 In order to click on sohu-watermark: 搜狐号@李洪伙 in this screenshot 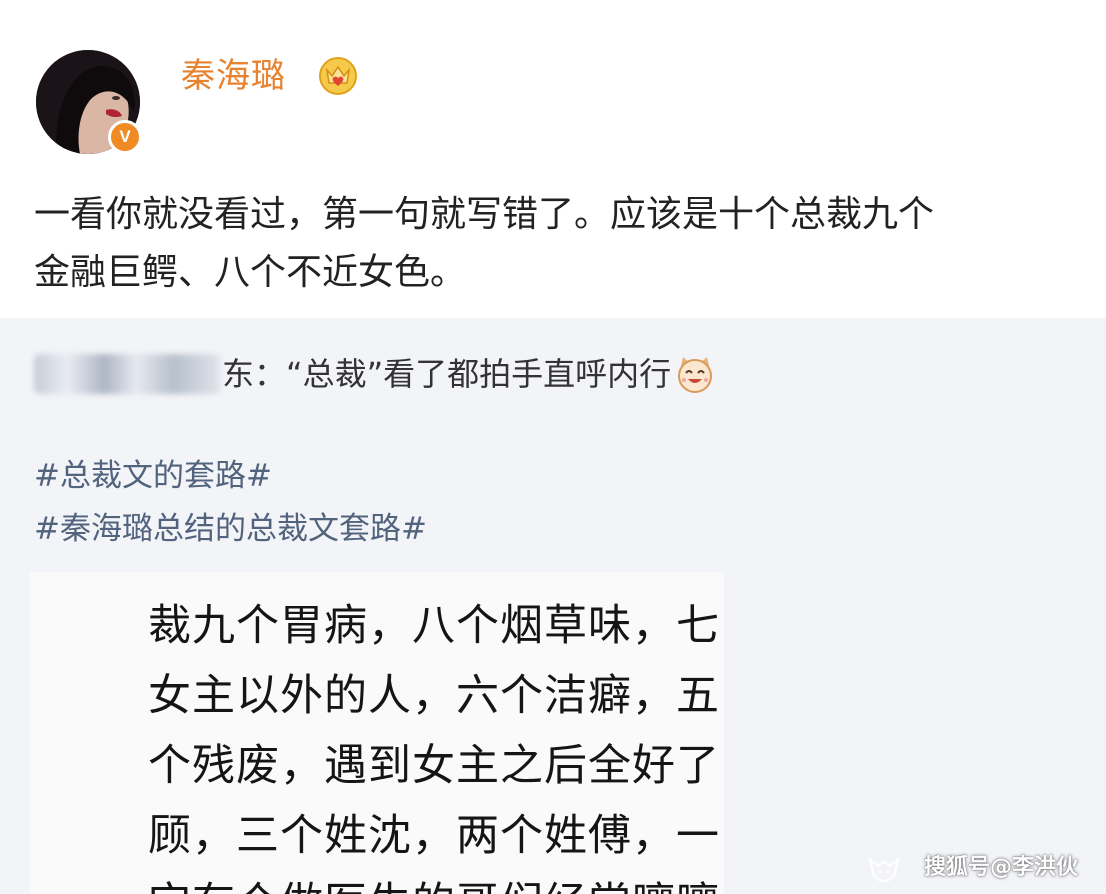, I will do `click(1001, 867)`.